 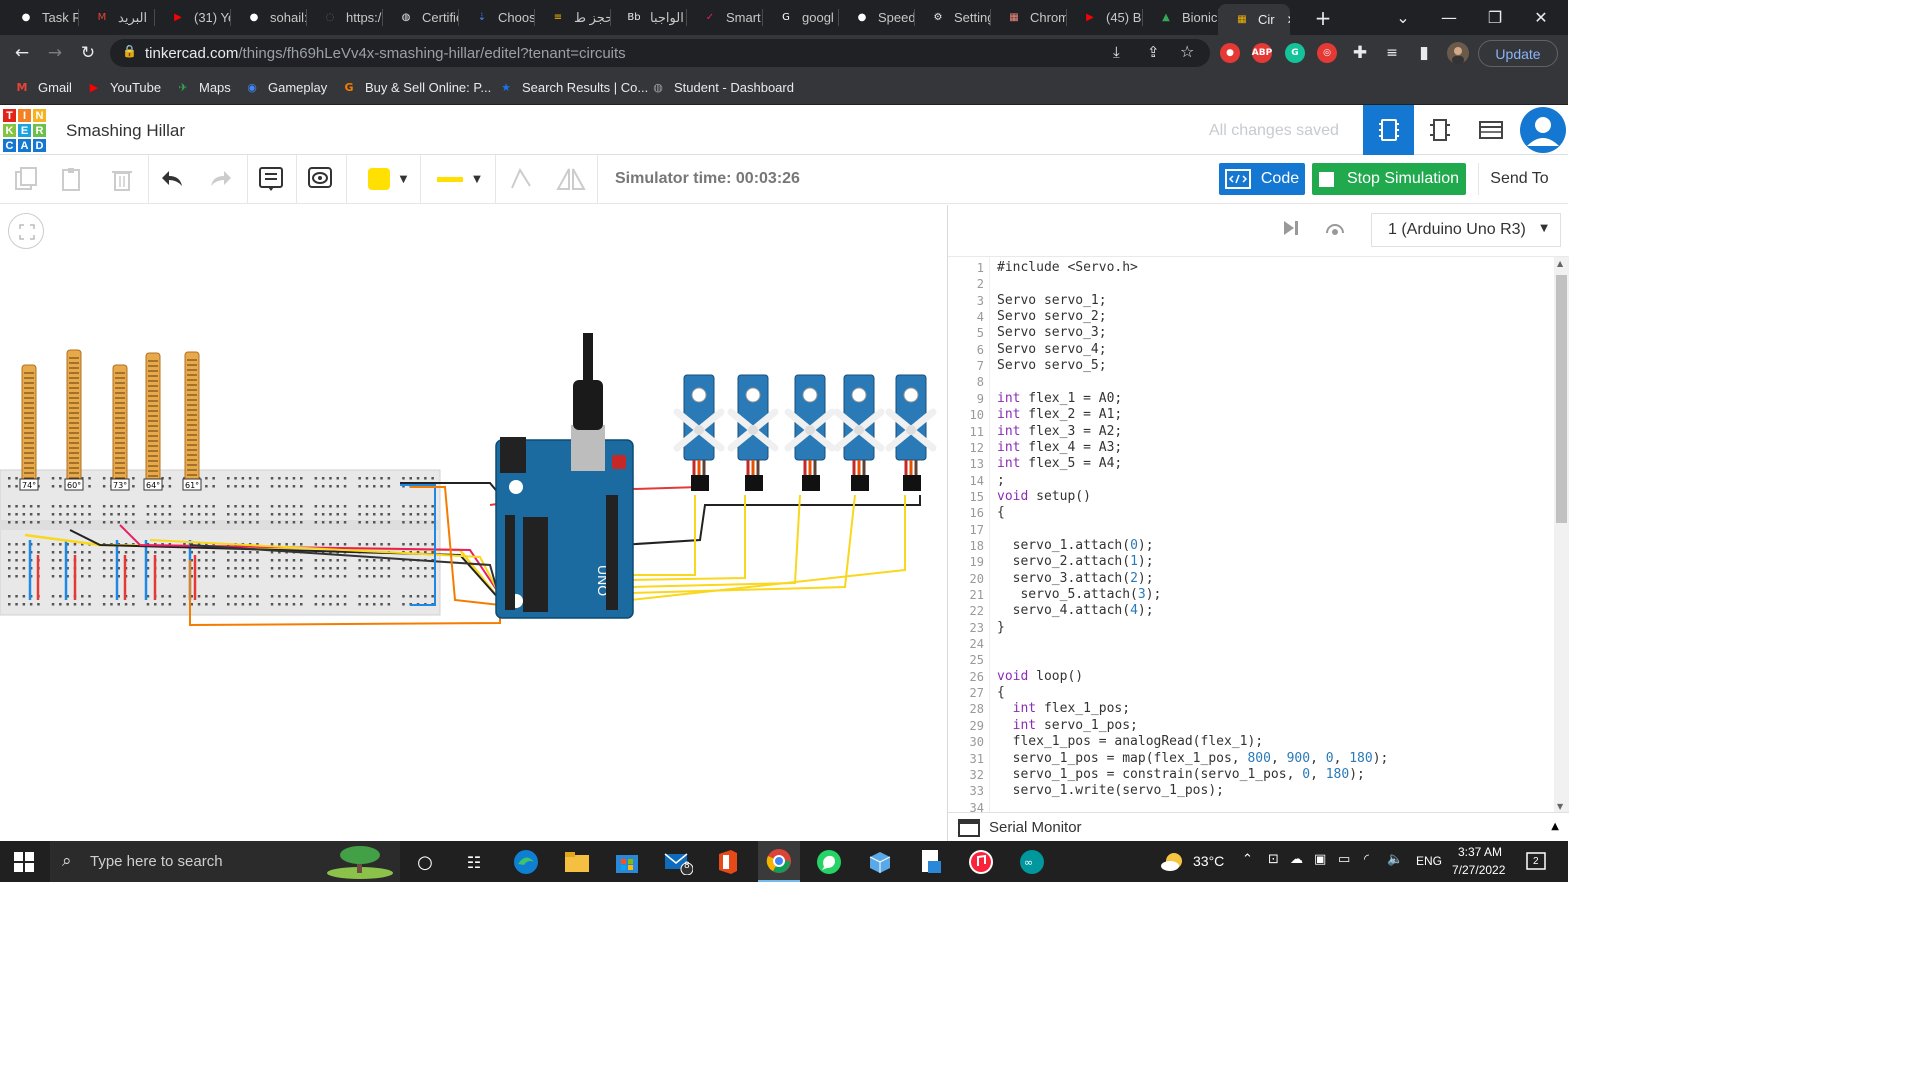 I want to click on browser-tab: ▶ (31) Yo, so click(x=192, y=17).